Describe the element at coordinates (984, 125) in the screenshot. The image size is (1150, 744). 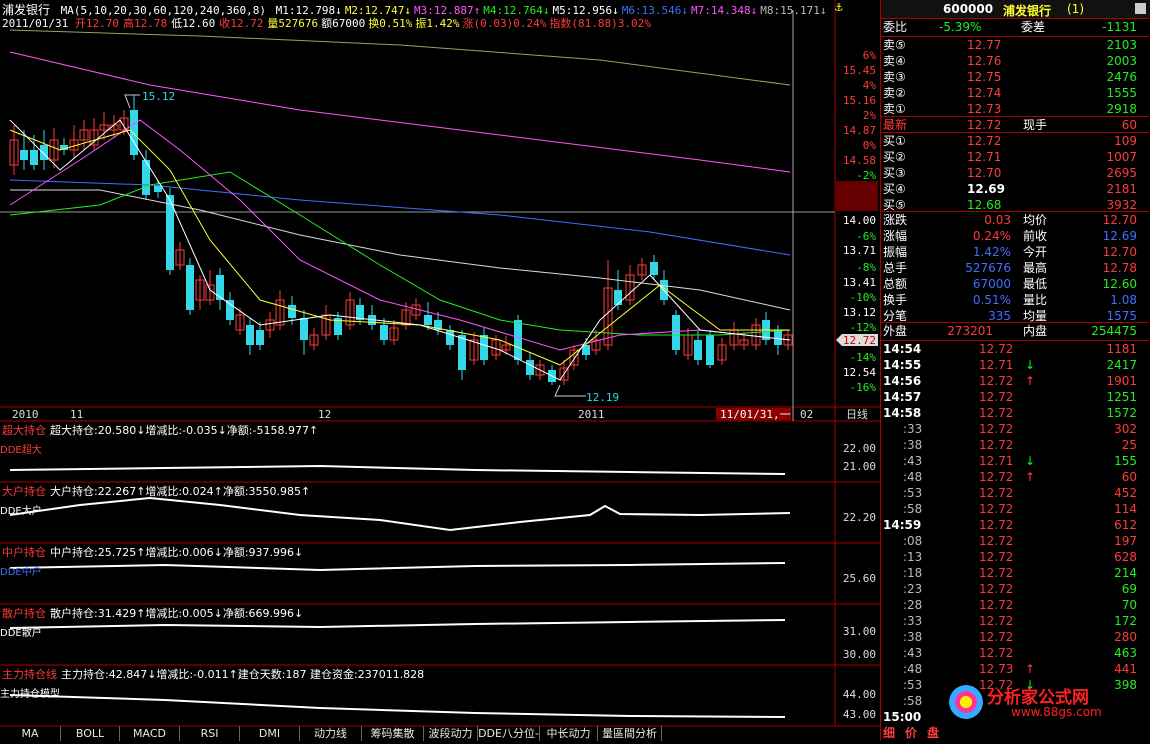
I see `last-price: 12.72` at that location.